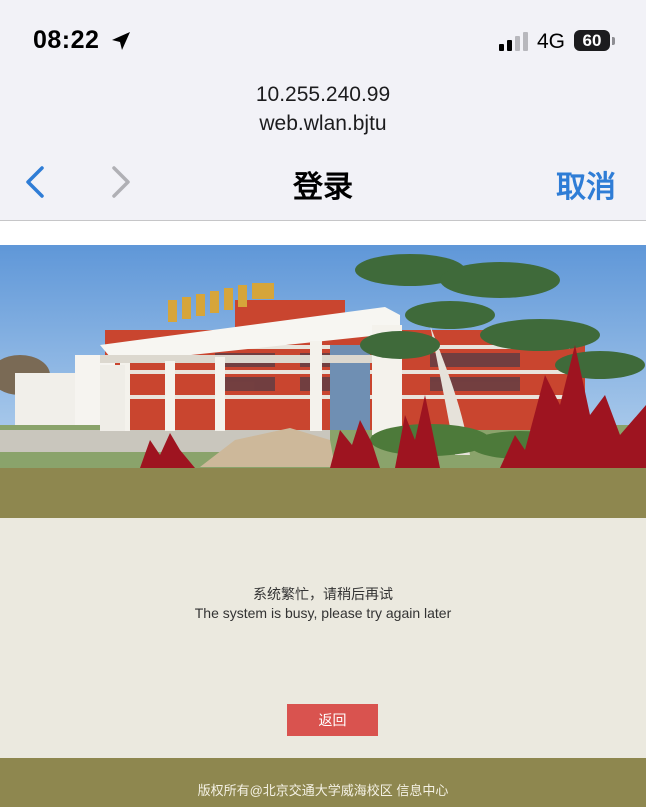  What do you see at coordinates (323, 493) in the screenshot?
I see `header-band` at bounding box center [323, 493].